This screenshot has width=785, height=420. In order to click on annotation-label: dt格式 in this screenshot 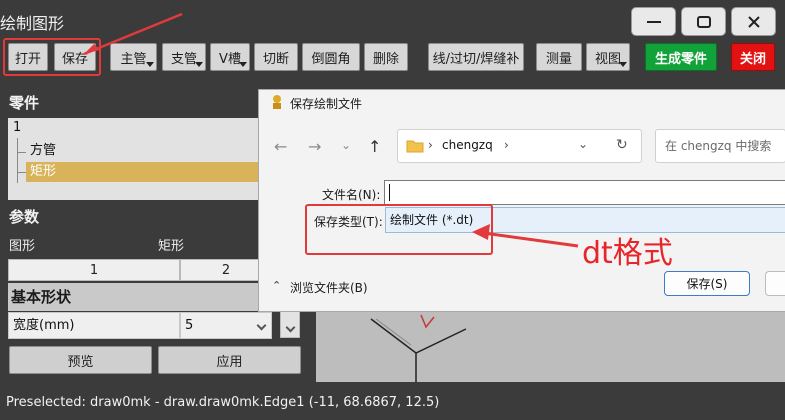, I will do `click(627, 253)`.